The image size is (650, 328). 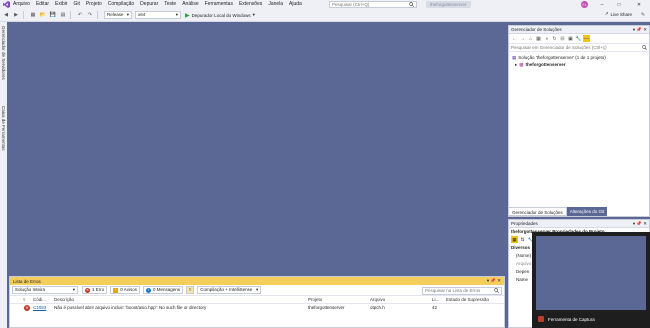 What do you see at coordinates (476, 300) in the screenshot?
I see `column-header-suppression-state: Estado de Supressão` at bounding box center [476, 300].